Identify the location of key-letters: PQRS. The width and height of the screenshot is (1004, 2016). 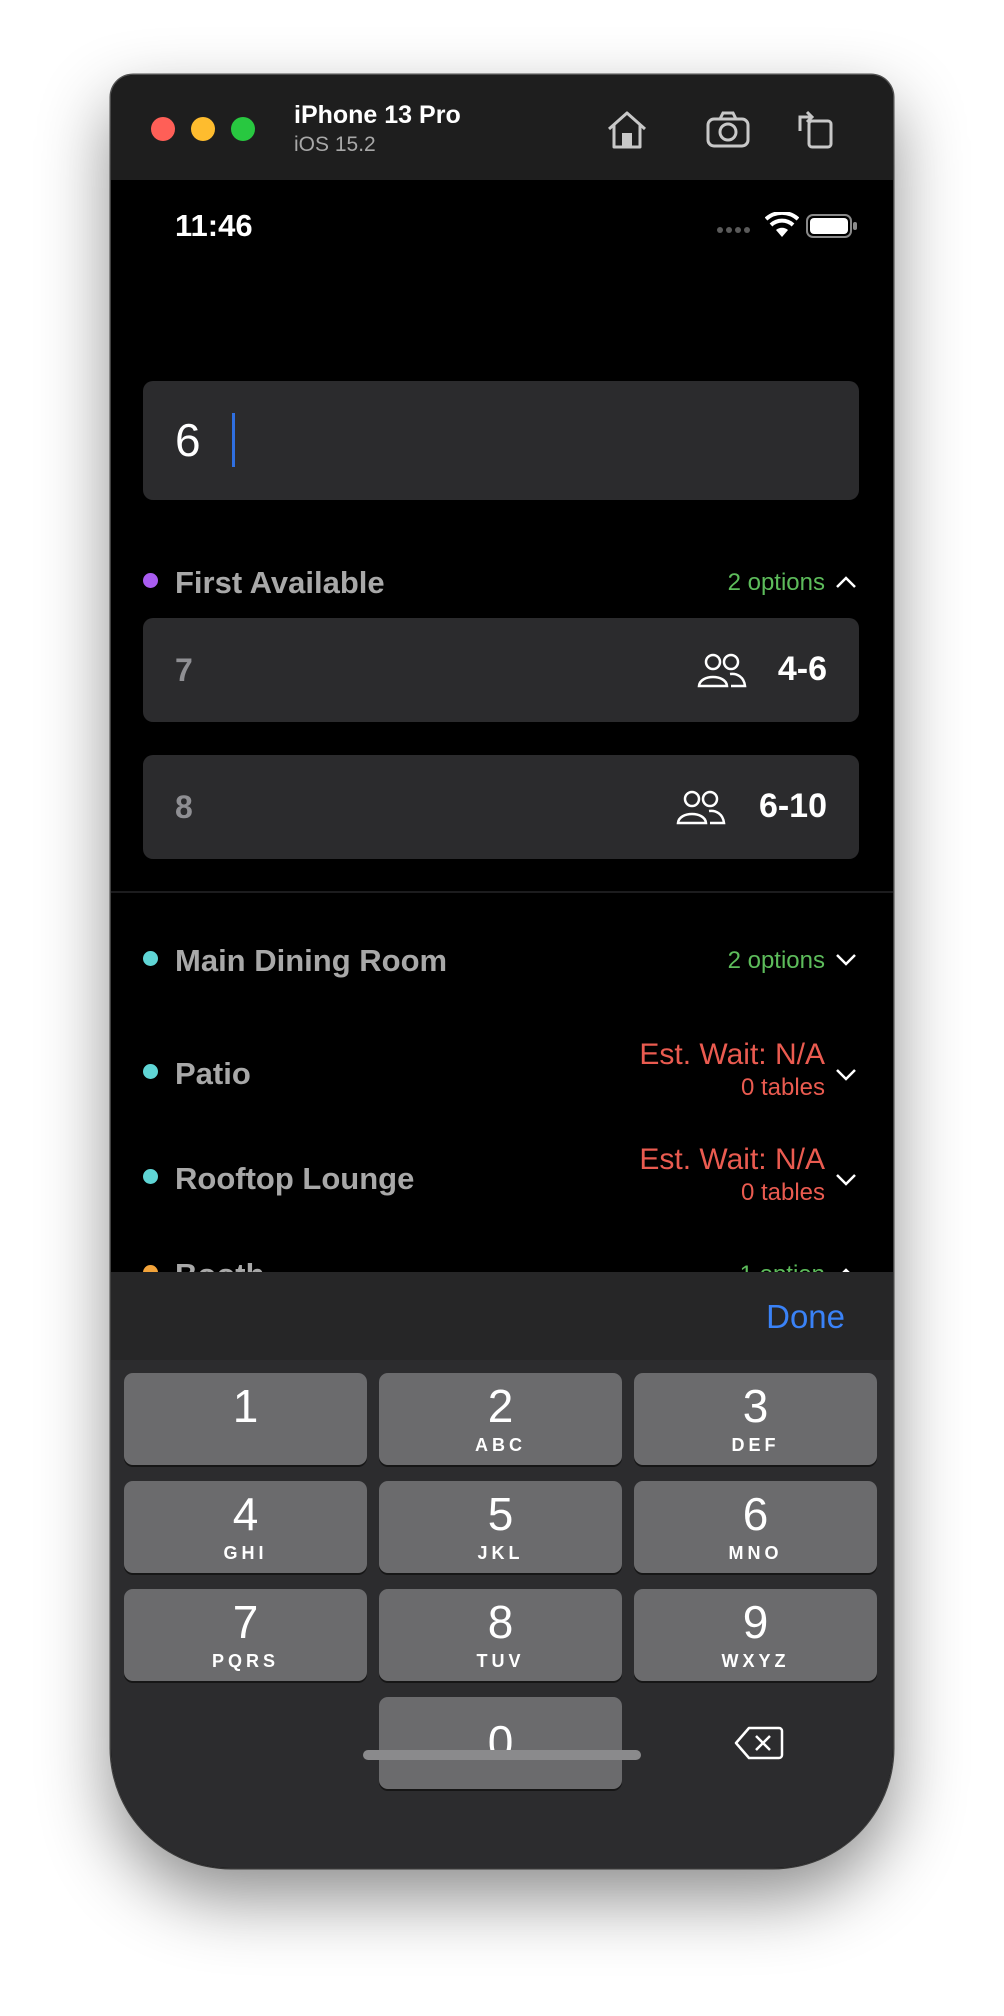
(245, 1661).